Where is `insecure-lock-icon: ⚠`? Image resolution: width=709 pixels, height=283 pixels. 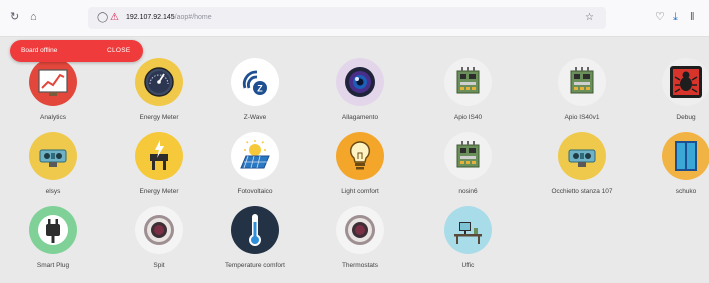
insecure-lock-icon: ⚠ is located at coordinates (114, 18).